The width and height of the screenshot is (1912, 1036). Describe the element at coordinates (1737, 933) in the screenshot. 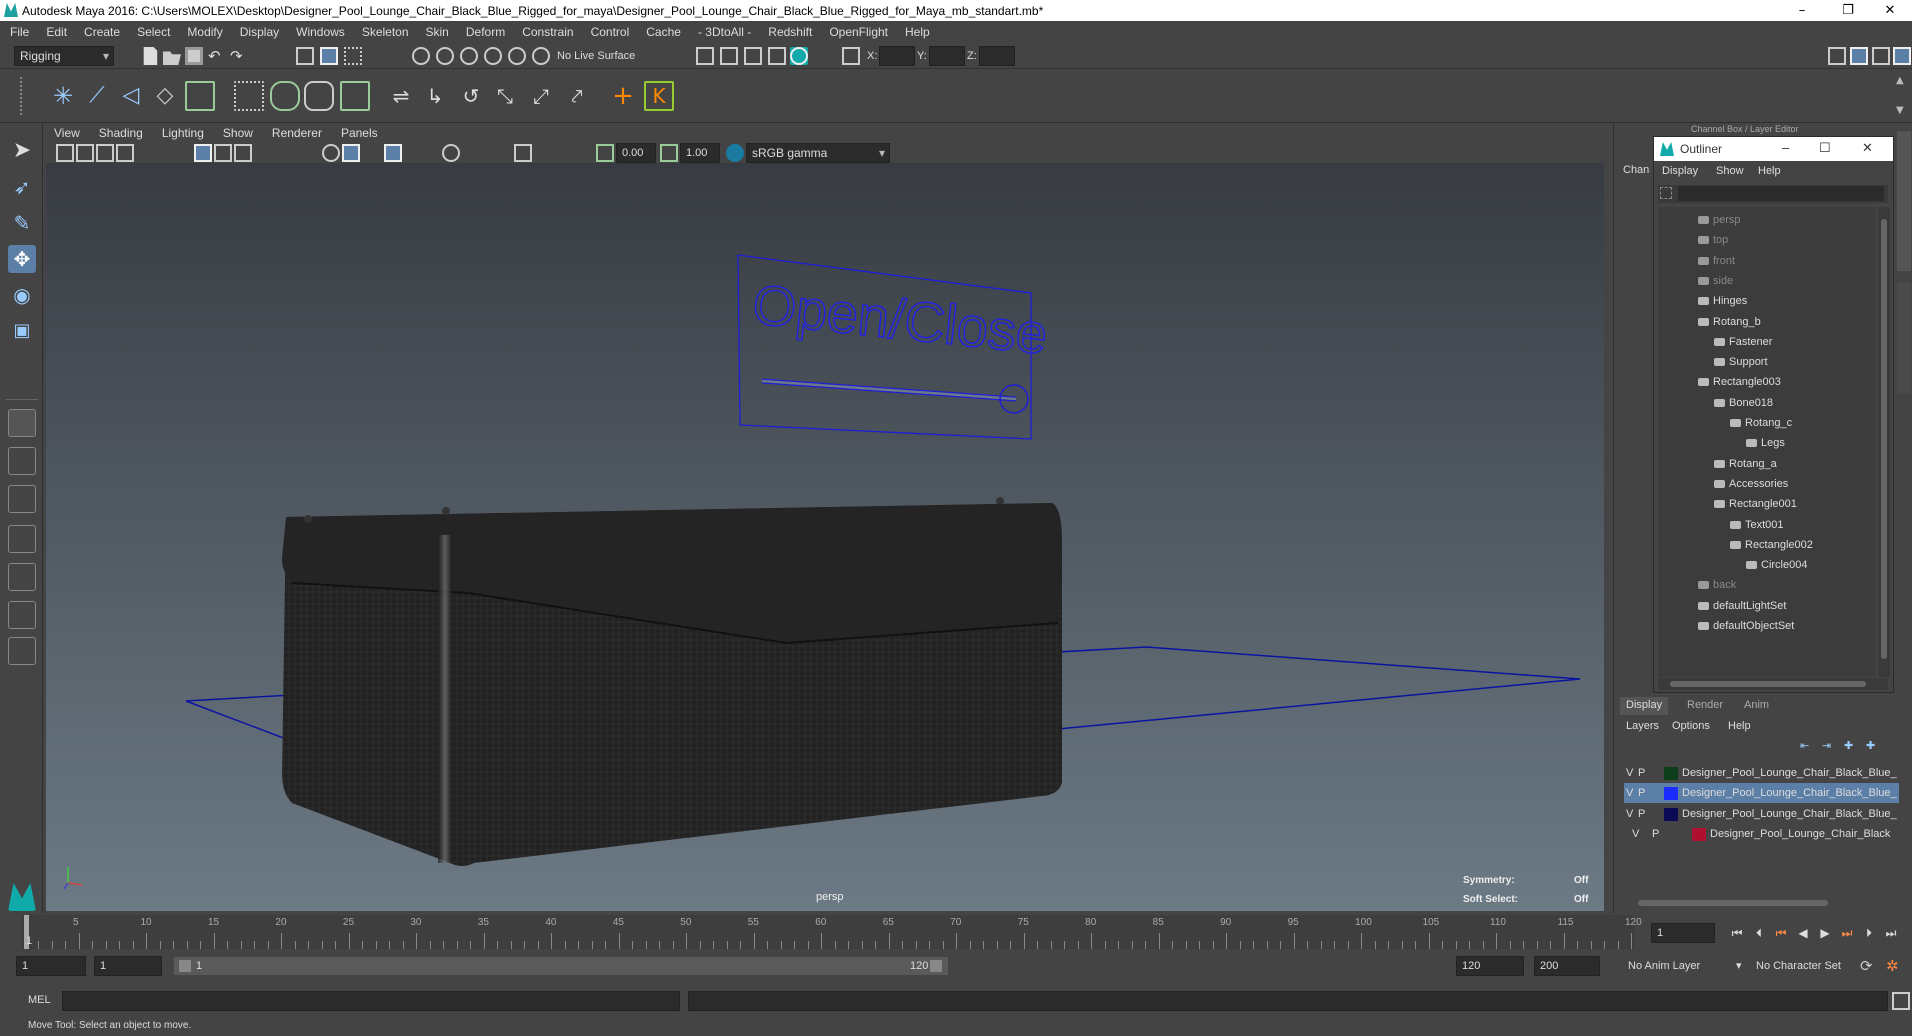

I see `go-to-start-icon: ⏮` at that location.